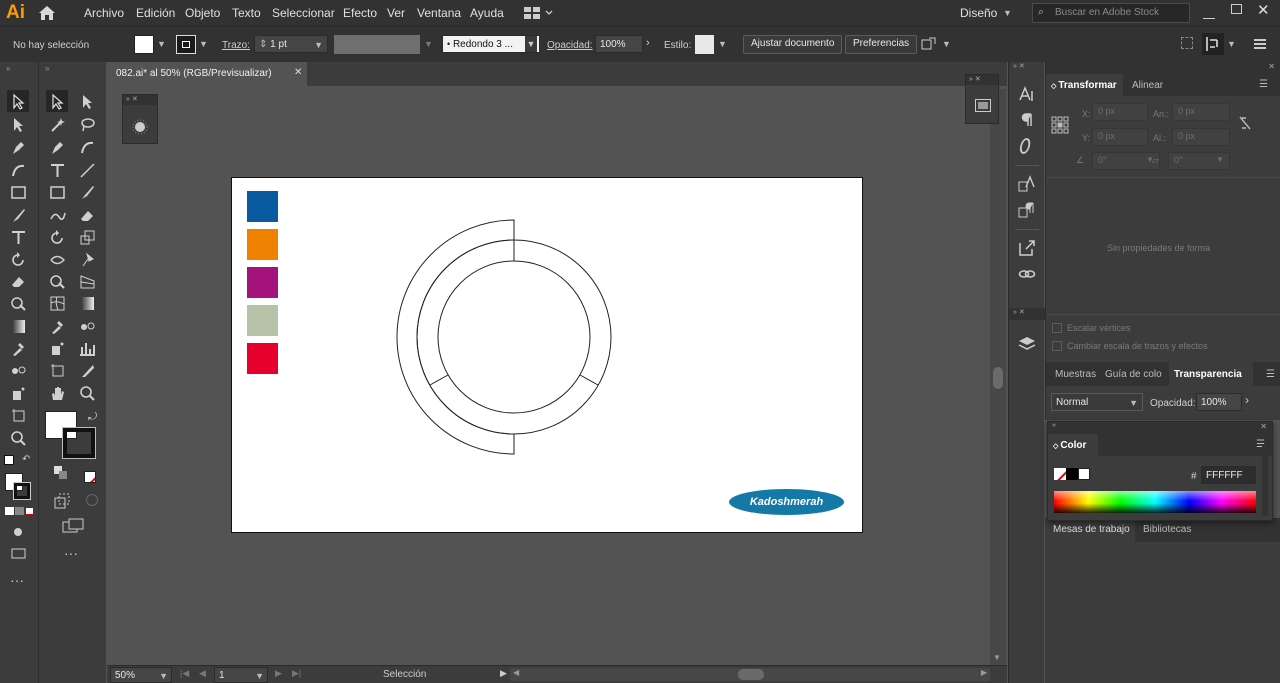  I want to click on lasso-tool-icon, so click(87, 124).